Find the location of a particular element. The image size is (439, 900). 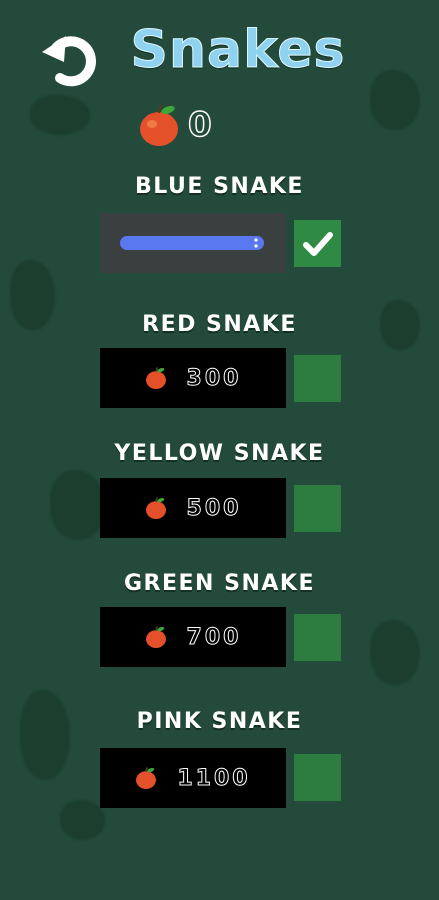

snake-name-pink: PINK SNAKE is located at coordinates (219, 721).